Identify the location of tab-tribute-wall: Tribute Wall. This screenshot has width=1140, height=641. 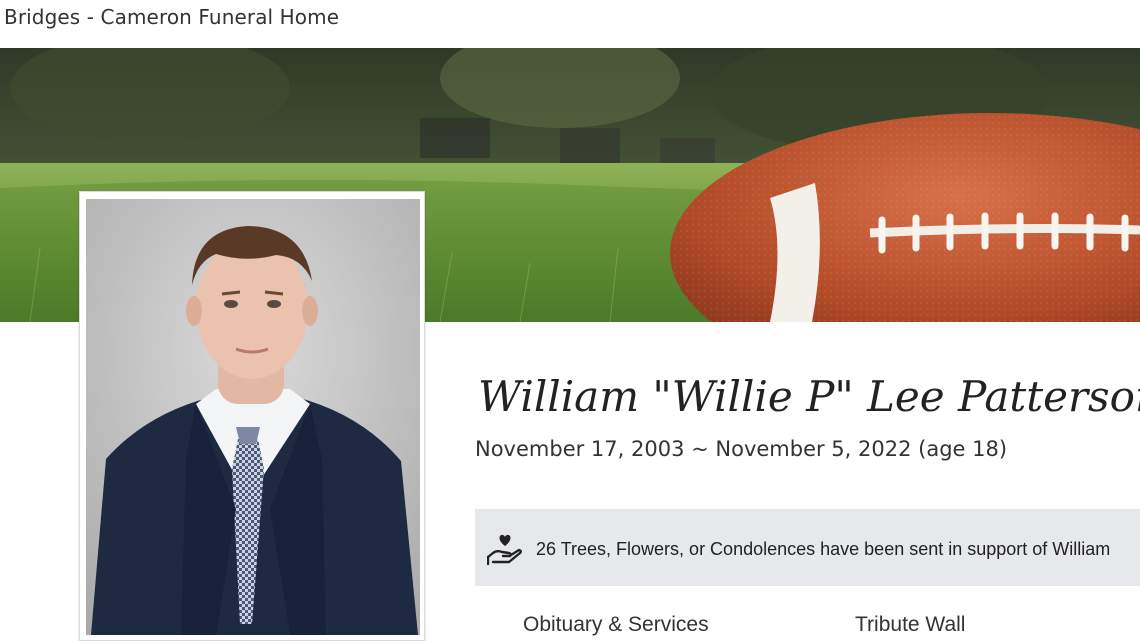
(910, 625).